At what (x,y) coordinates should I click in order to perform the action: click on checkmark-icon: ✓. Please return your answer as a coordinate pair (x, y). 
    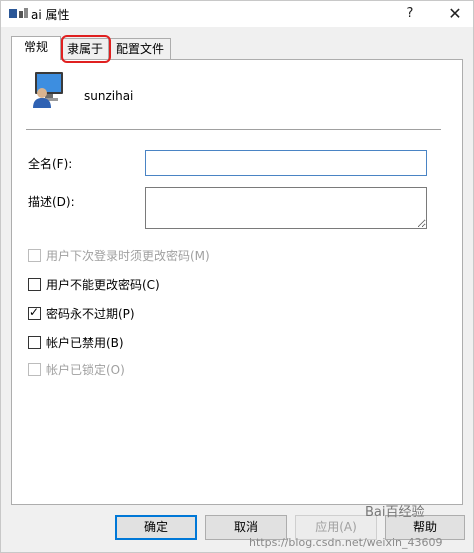
    Looking at the image, I should click on (34, 311).